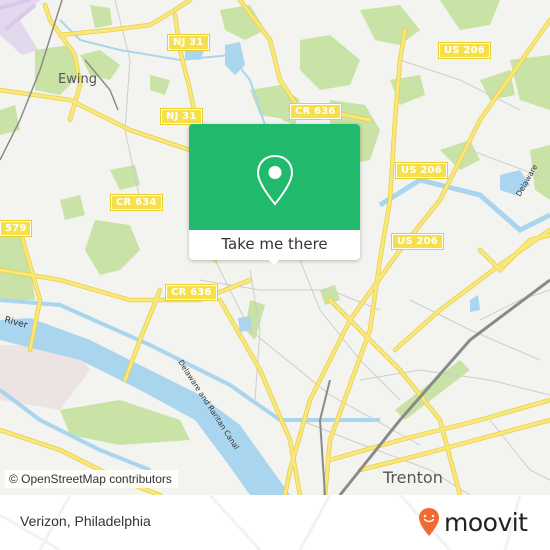 This screenshot has height=550, width=550. I want to click on moovit-wordmark: moovit, so click(486, 522).